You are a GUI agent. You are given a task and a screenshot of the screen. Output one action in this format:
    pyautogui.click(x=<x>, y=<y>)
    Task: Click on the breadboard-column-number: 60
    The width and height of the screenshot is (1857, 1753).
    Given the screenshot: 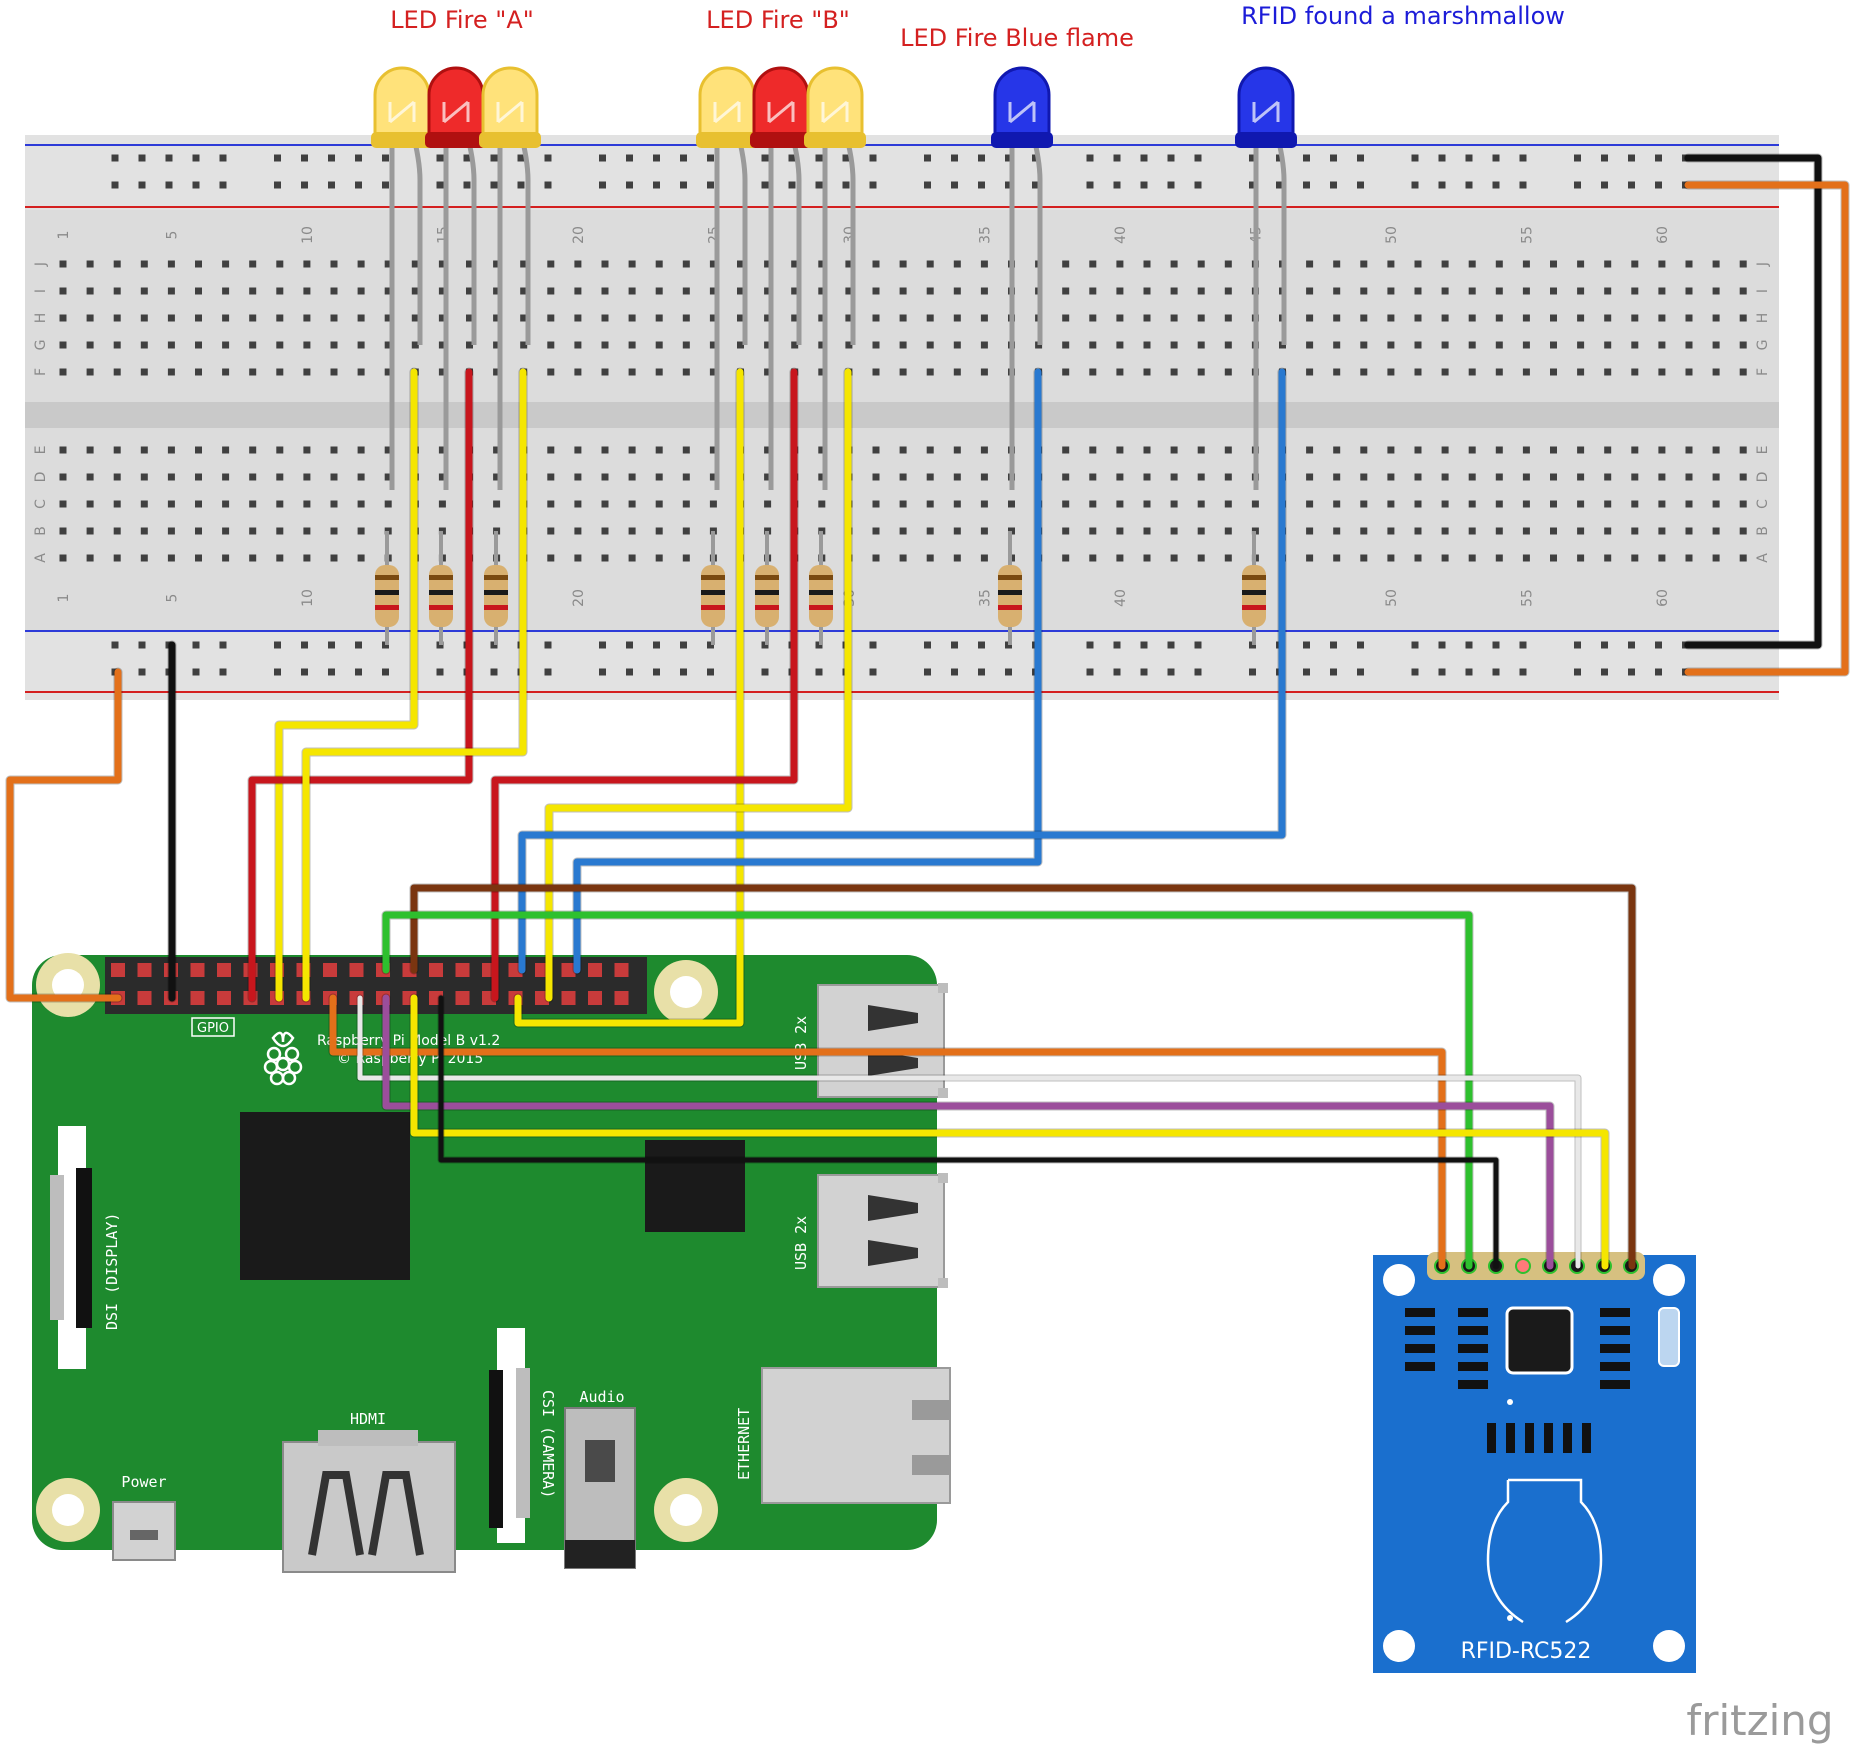 What is the action you would take?
    pyautogui.click(x=1663, y=598)
    